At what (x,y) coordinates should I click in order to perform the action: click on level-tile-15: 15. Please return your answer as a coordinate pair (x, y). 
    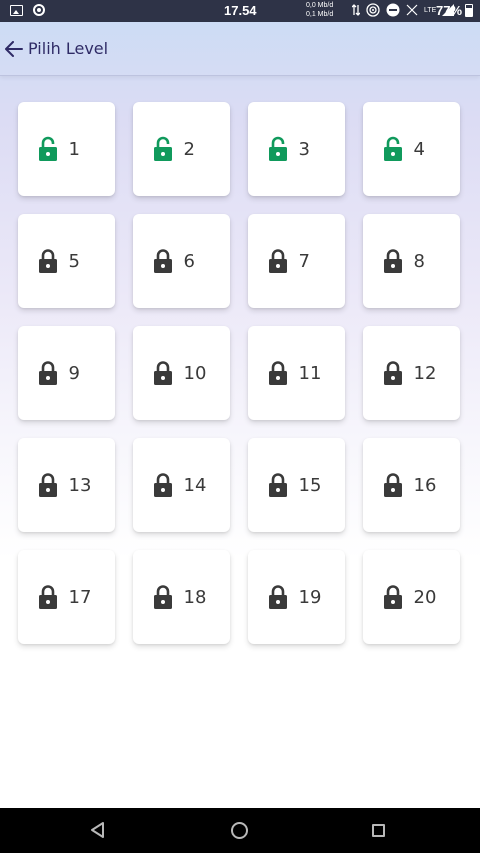
    Looking at the image, I should click on (296, 485).